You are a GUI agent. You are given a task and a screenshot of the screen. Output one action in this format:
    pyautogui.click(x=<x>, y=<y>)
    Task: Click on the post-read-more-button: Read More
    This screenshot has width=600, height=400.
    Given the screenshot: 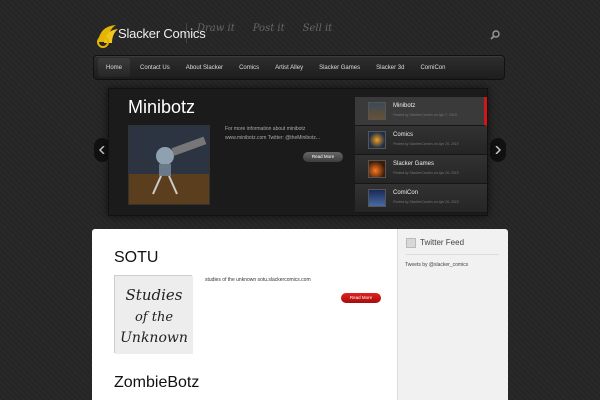 What is the action you would take?
    pyautogui.click(x=361, y=298)
    